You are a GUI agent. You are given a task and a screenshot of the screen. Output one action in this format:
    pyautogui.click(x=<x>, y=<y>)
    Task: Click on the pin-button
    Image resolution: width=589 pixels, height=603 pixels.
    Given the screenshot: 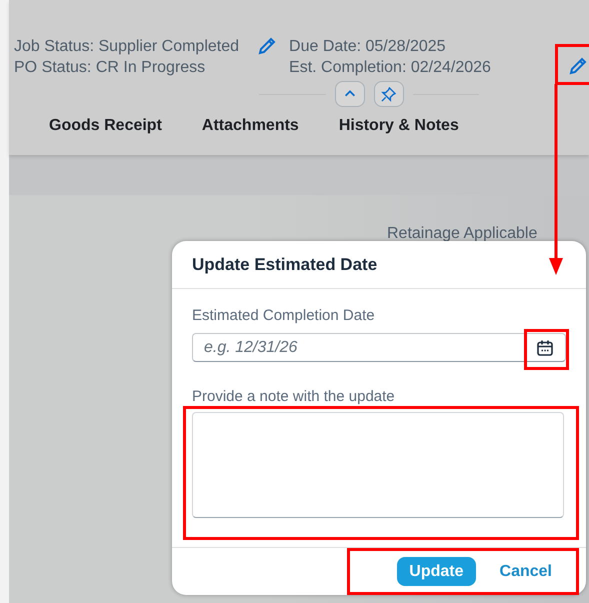 What is the action you would take?
    pyautogui.click(x=389, y=94)
    